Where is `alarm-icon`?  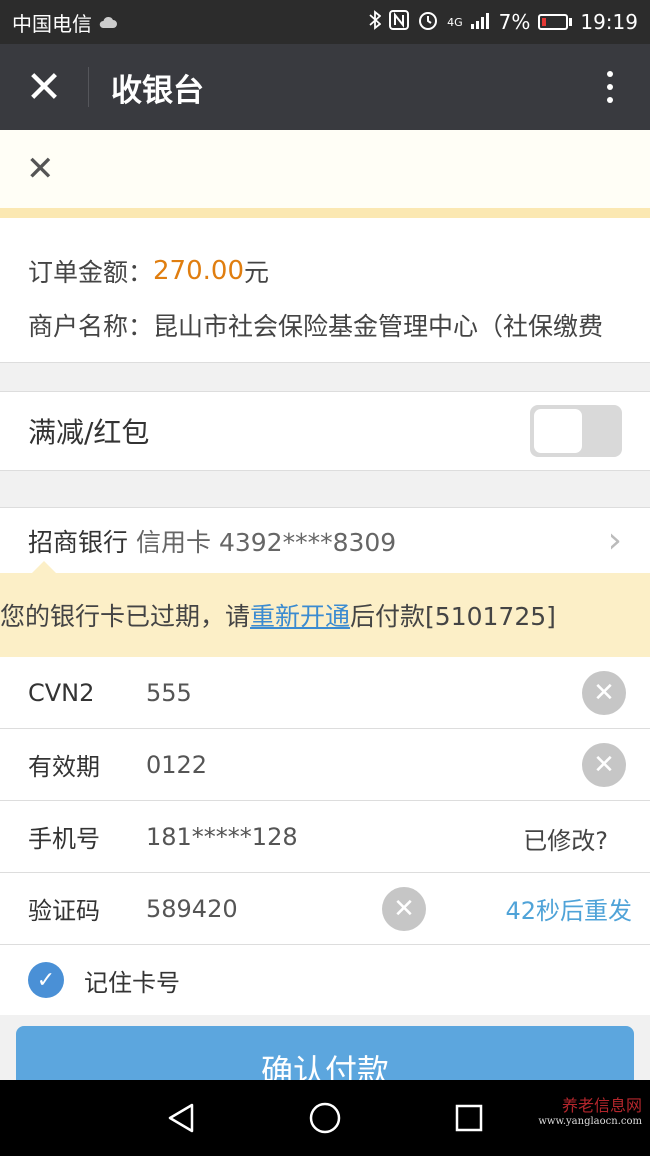 alarm-icon is located at coordinates (428, 22).